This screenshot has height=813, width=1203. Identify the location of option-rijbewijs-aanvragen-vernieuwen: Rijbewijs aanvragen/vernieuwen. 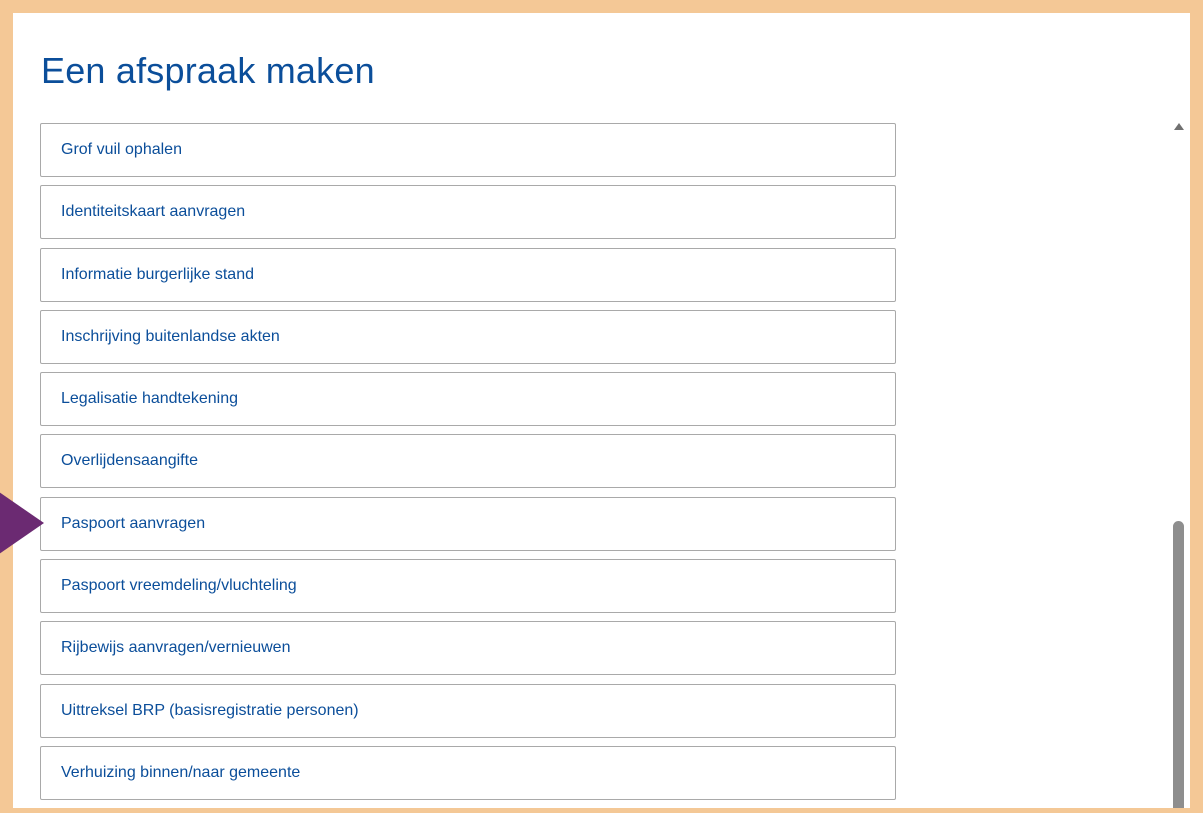
(468, 648).